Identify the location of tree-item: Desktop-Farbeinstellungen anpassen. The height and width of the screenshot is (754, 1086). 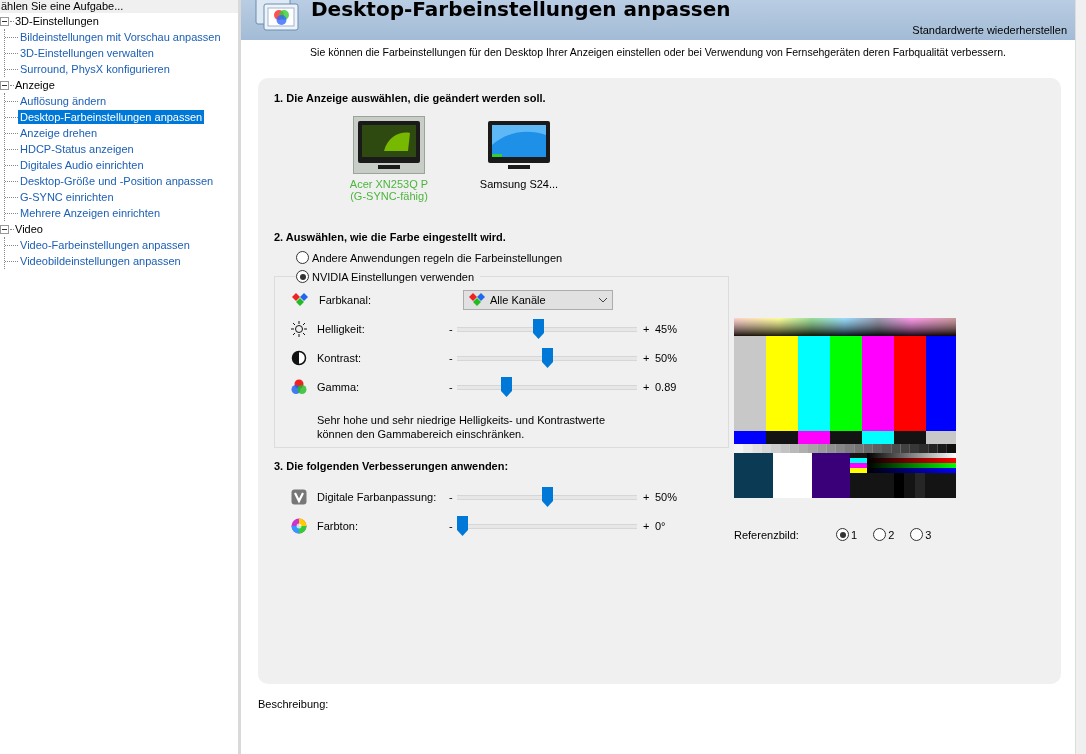
(111, 117).